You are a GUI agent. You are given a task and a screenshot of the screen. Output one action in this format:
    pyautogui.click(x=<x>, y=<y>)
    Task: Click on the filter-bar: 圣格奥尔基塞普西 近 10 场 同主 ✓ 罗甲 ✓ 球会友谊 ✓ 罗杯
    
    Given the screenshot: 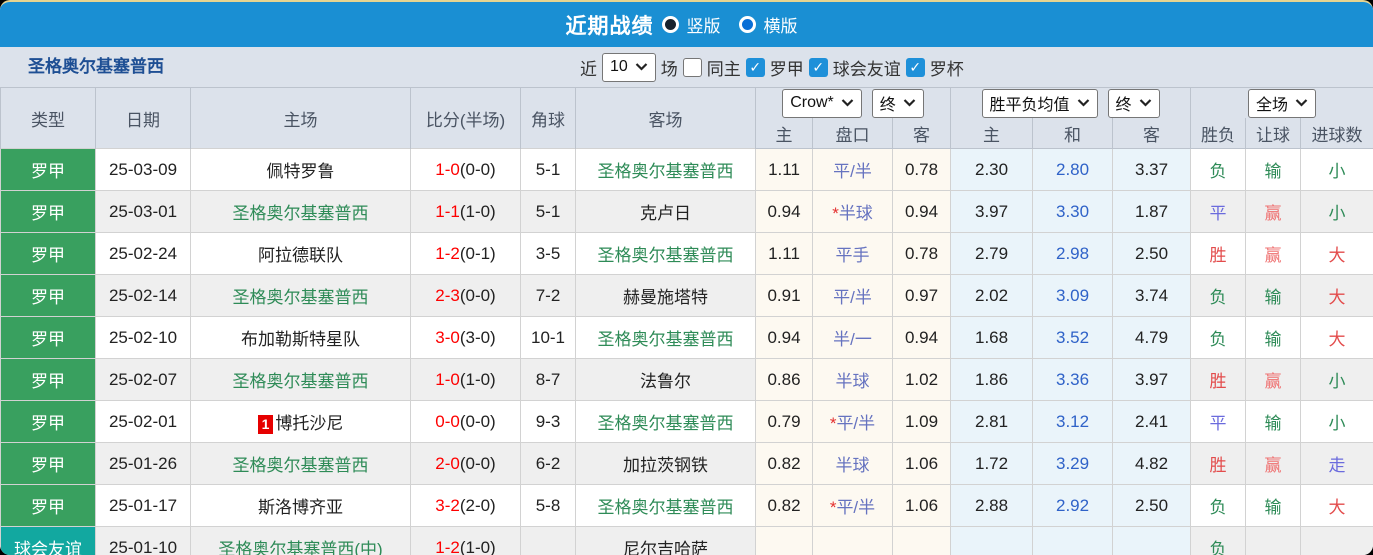 What is the action you would take?
    pyautogui.click(x=686, y=67)
    